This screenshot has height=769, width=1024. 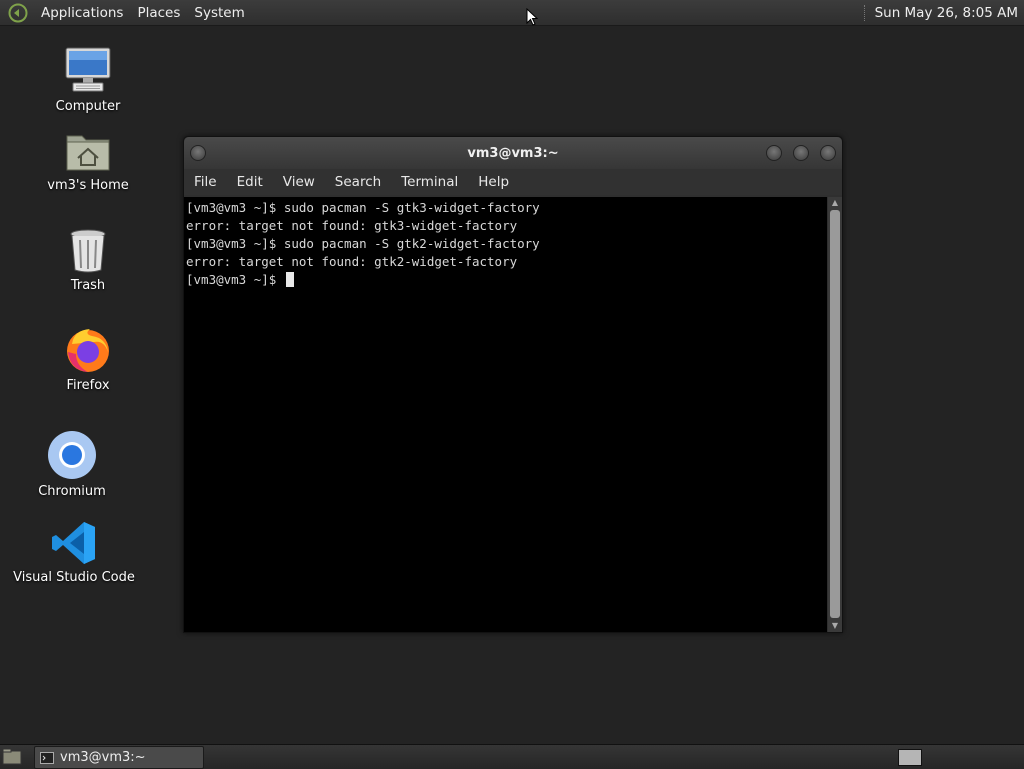 I want to click on computer-icon, so click(x=88, y=69).